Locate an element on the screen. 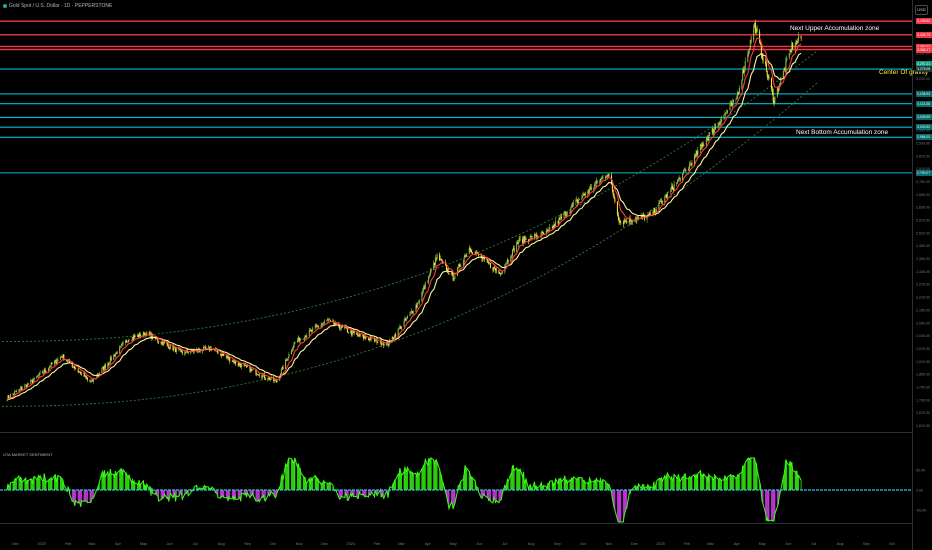 This screenshot has width=932, height=550. currency-button: USD is located at coordinates (921, 10).